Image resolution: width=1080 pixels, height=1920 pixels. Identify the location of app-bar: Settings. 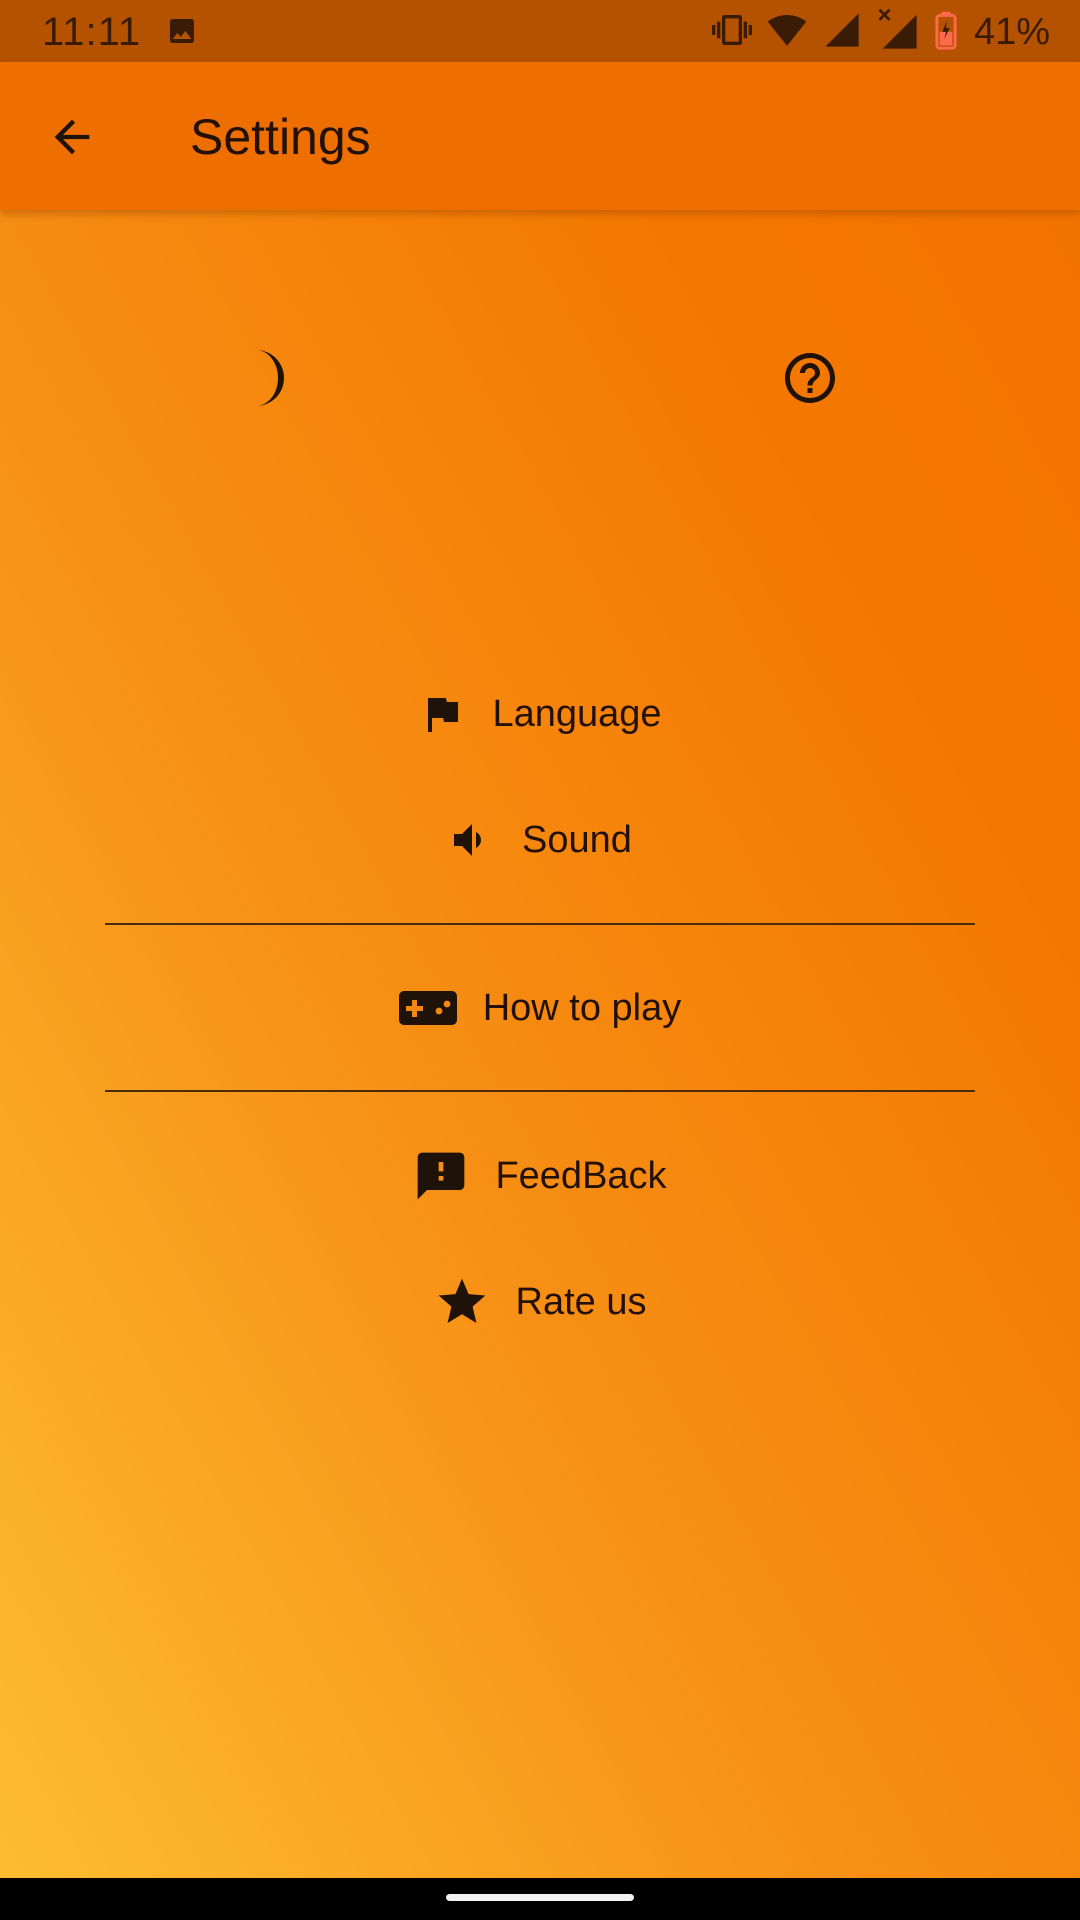
(540, 136).